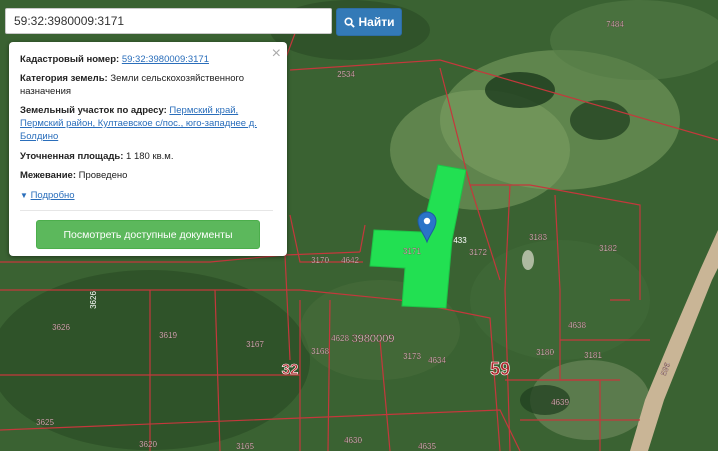 This screenshot has width=718, height=451. What do you see at coordinates (593, 355) in the screenshot?
I see `parcel-label: 3181` at bounding box center [593, 355].